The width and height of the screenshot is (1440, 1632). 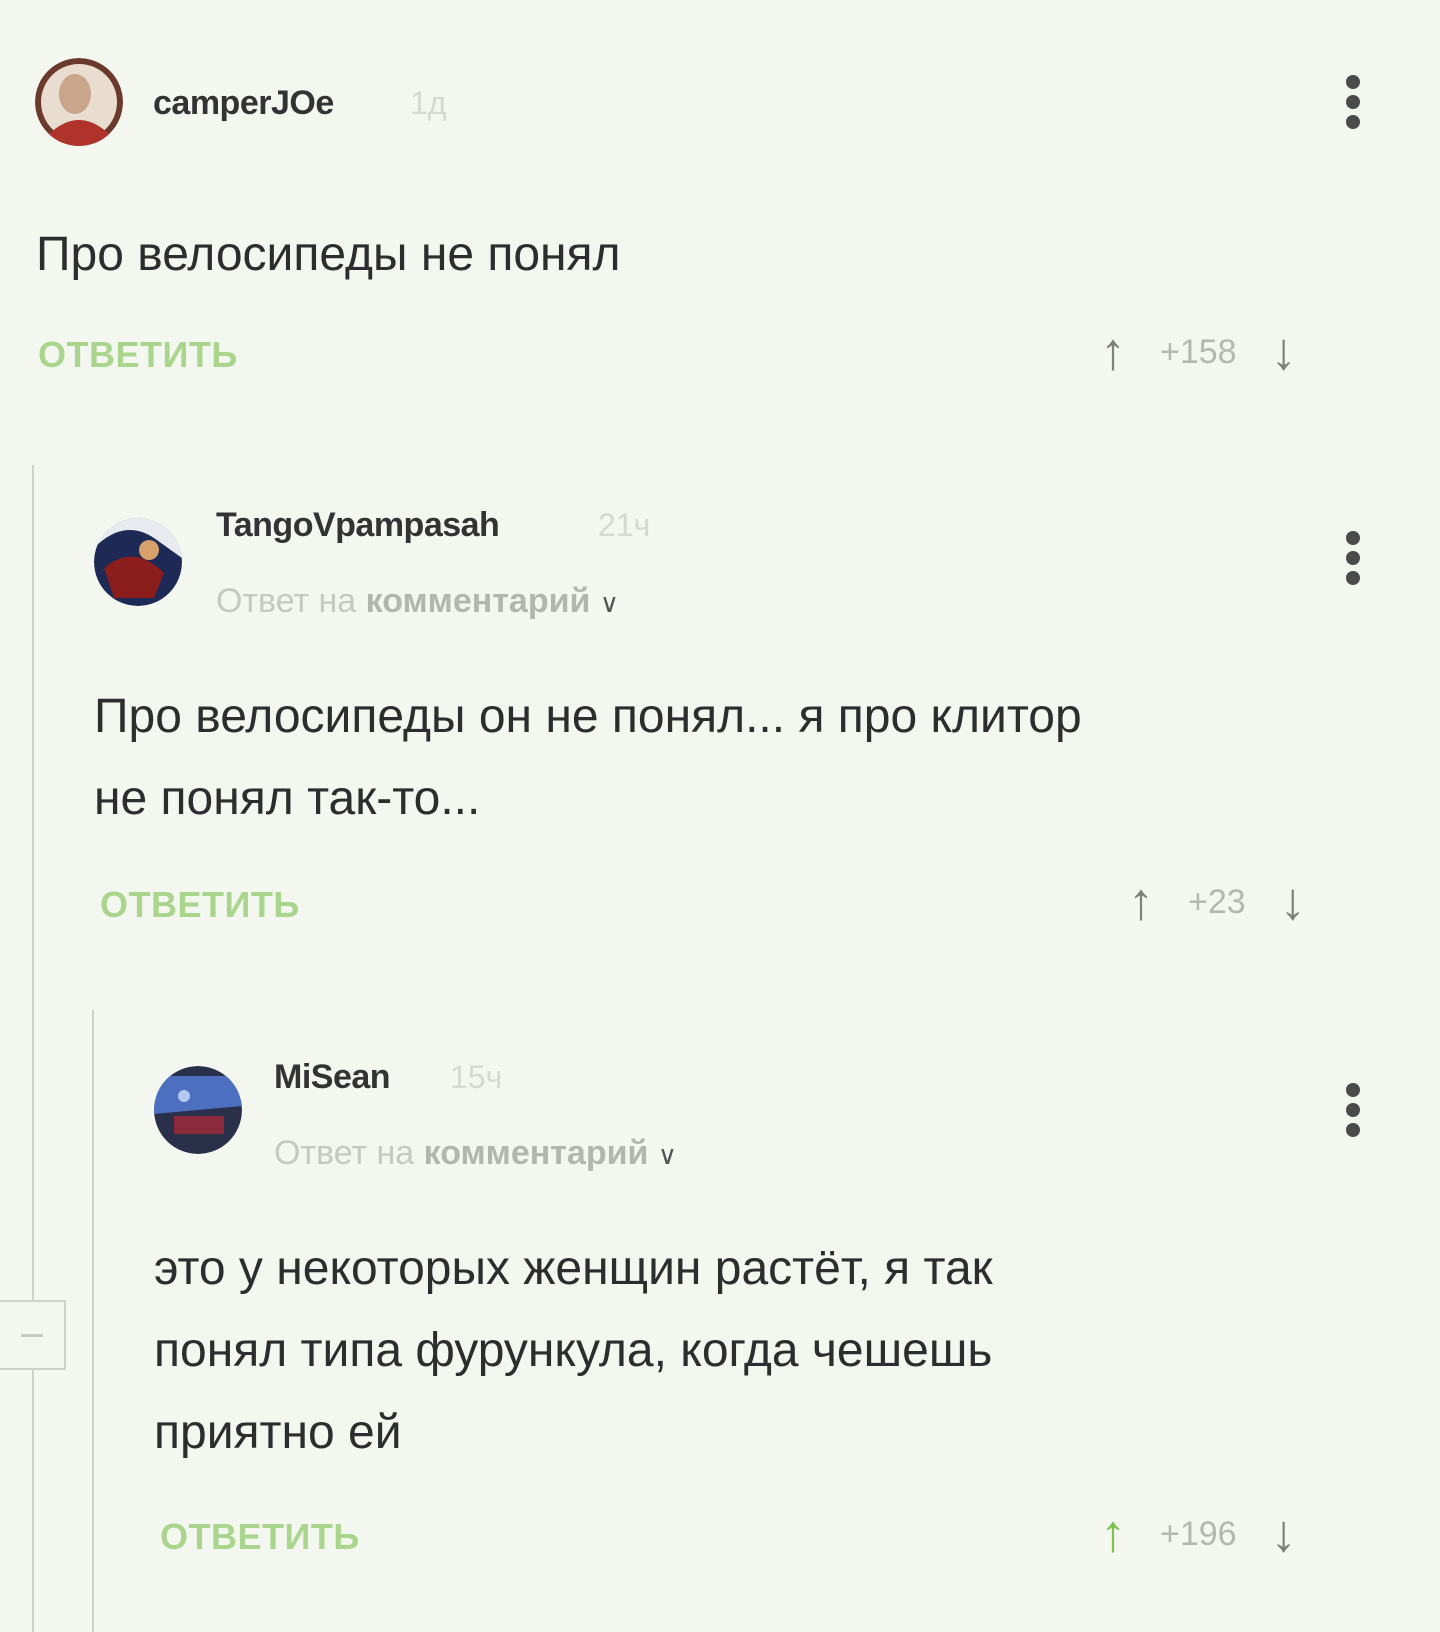 I want to click on username: MiSean, so click(x=332, y=1077).